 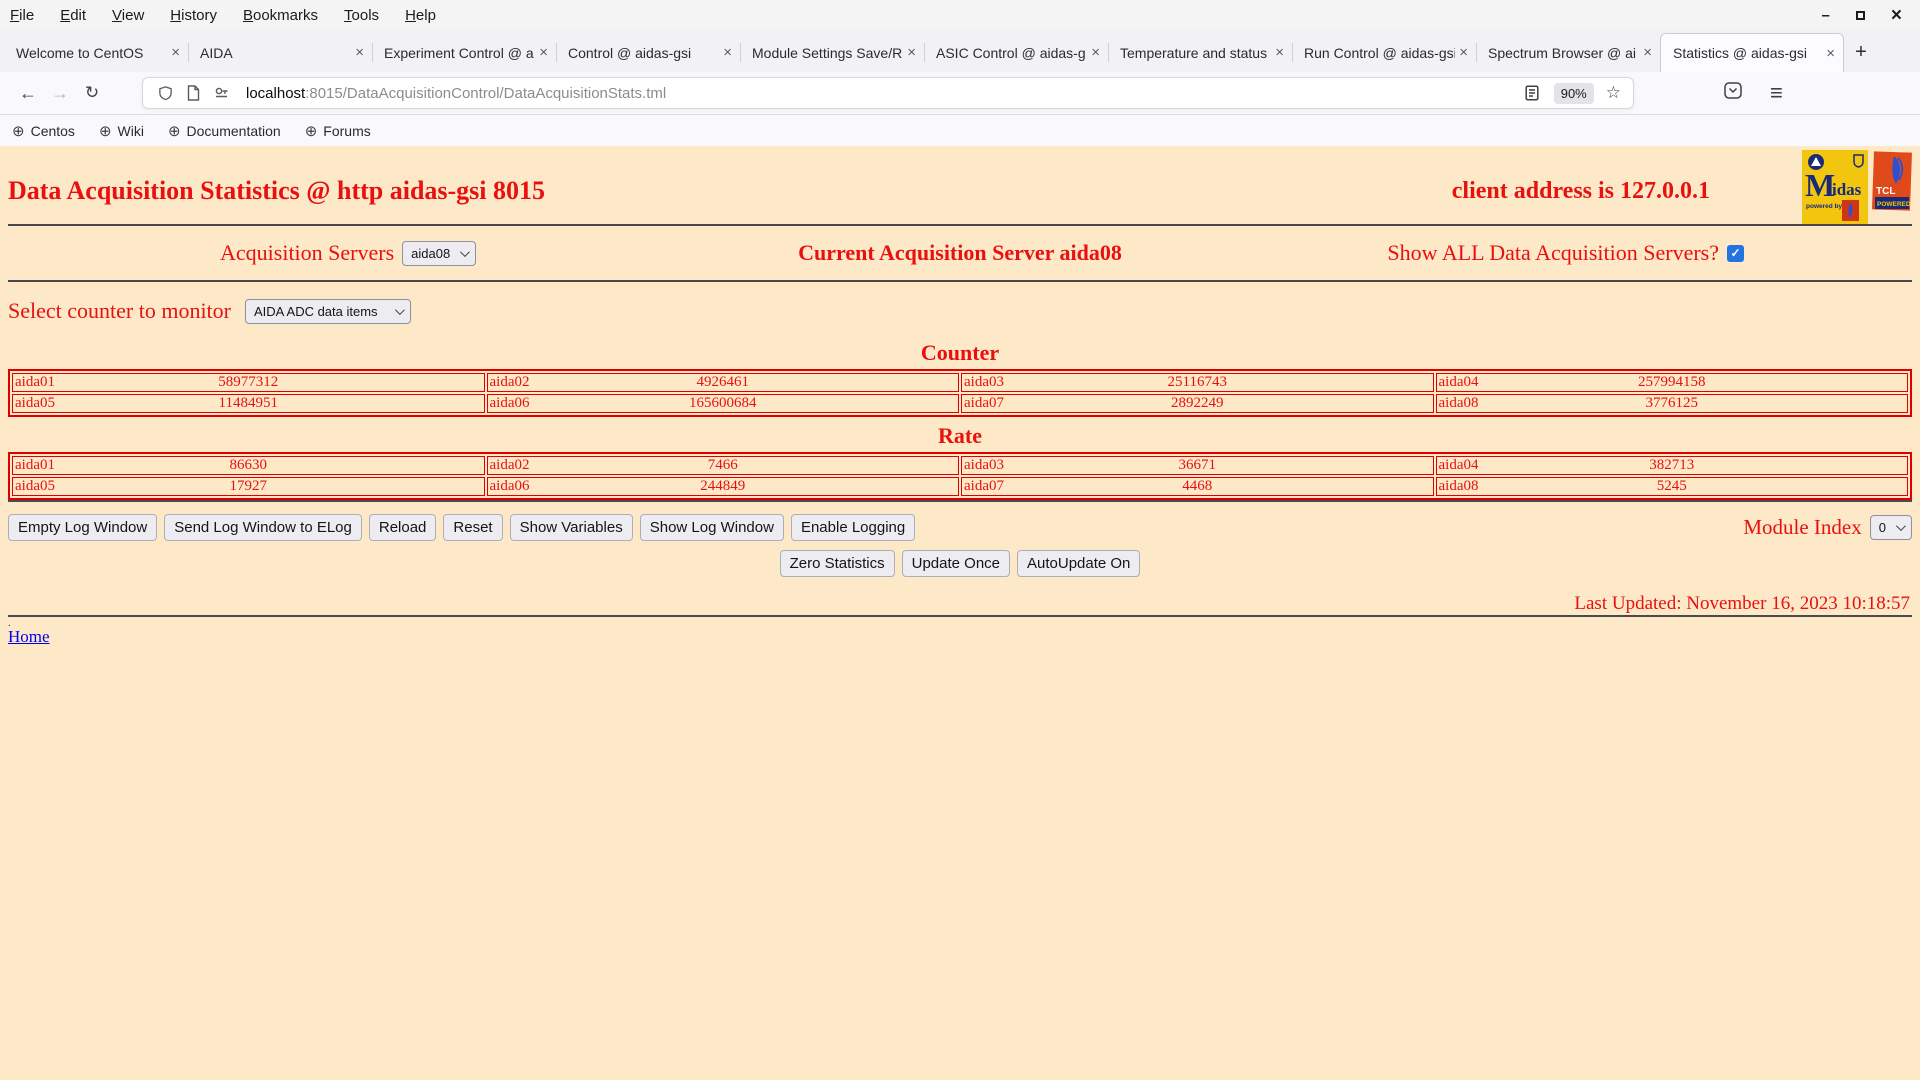 What do you see at coordinates (960, 130) in the screenshot?
I see `bookmarks-toolbar: Centos Wiki Documentation Forums` at bounding box center [960, 130].